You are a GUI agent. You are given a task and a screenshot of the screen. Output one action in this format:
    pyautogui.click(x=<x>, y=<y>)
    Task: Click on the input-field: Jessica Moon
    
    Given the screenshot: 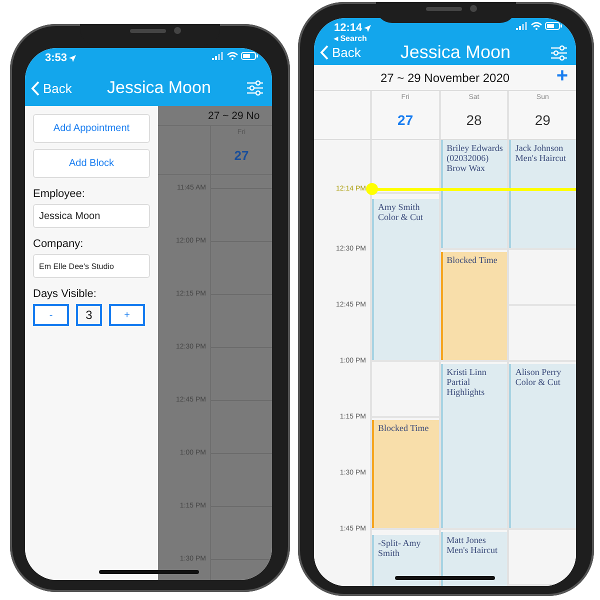 What is the action you would take?
    pyautogui.click(x=91, y=216)
    